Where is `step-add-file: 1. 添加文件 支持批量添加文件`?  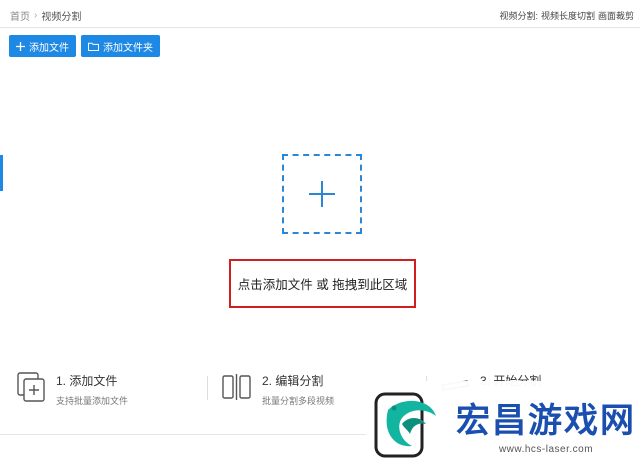 step-add-file: 1. 添加文件 支持批量添加文件 is located at coordinates (71, 388).